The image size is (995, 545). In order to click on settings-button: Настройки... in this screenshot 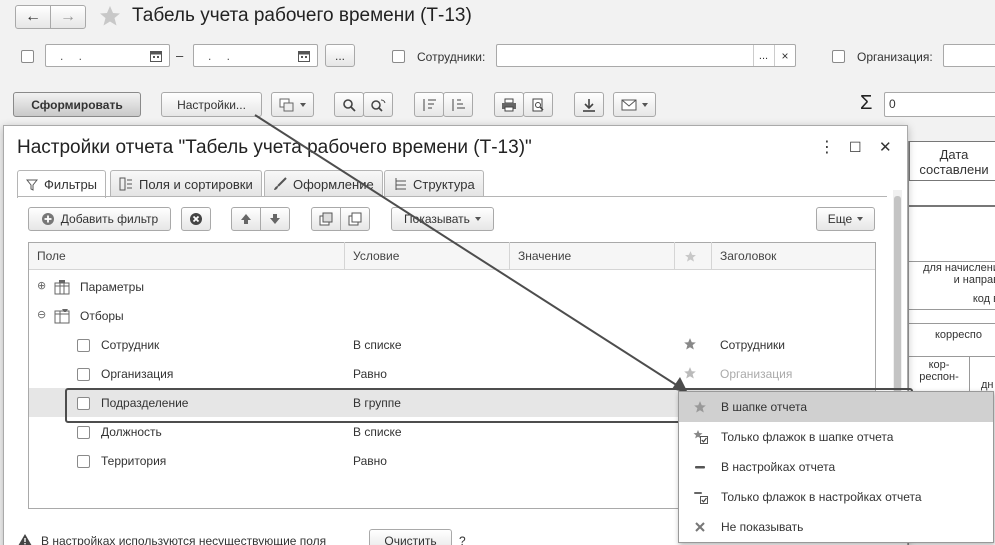, I will do `click(211, 104)`.